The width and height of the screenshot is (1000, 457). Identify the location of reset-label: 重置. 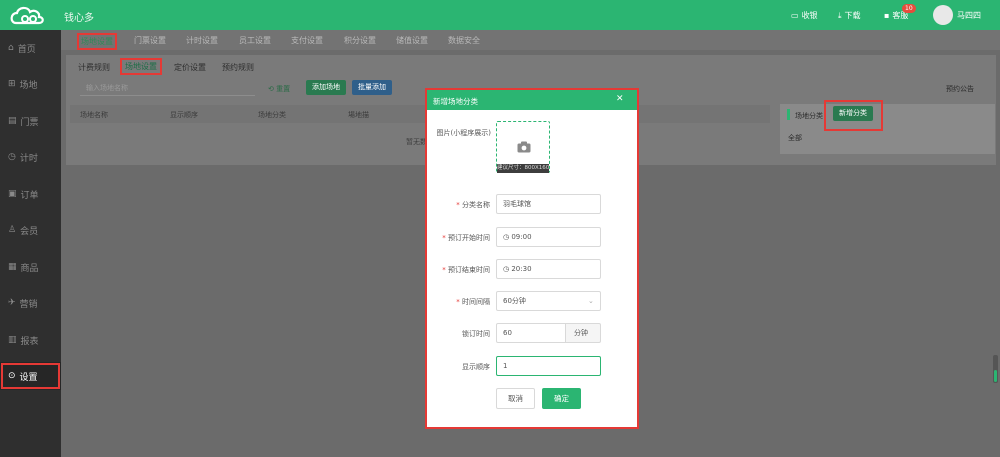
(283, 89).